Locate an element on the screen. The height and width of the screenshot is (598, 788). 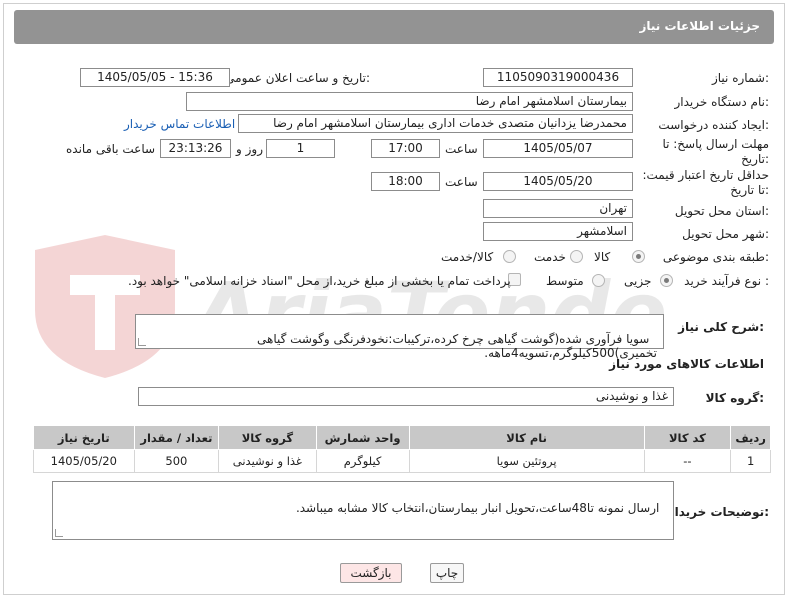
process-type-label: نوع فرآیند خرید : is located at coordinates (726, 281).